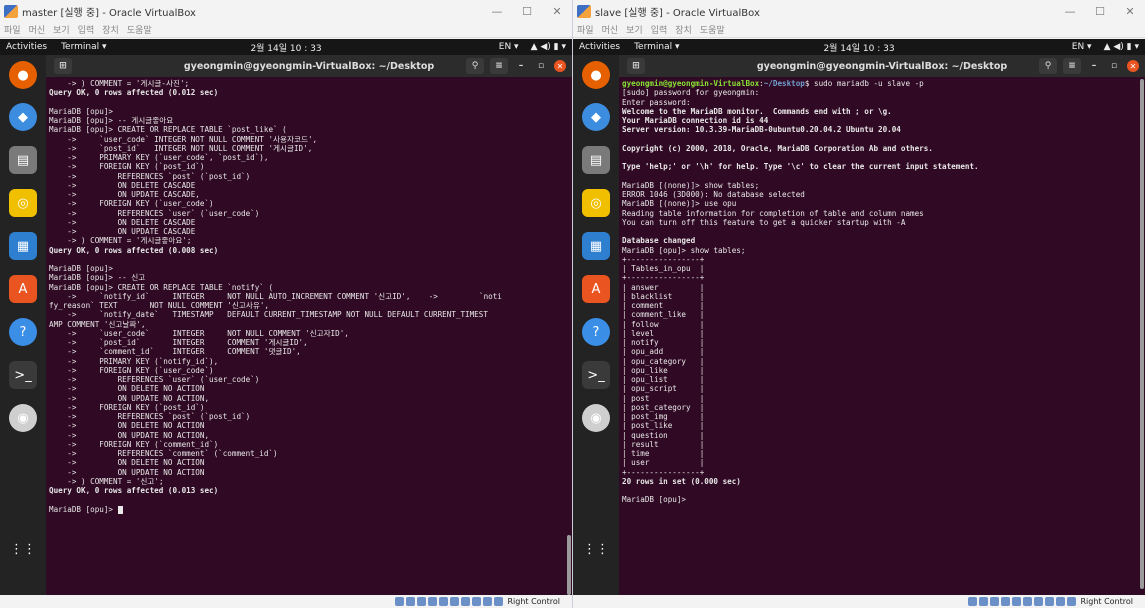 This screenshot has width=1145, height=608. I want to click on terminal-line: Database changed, so click(659, 241).